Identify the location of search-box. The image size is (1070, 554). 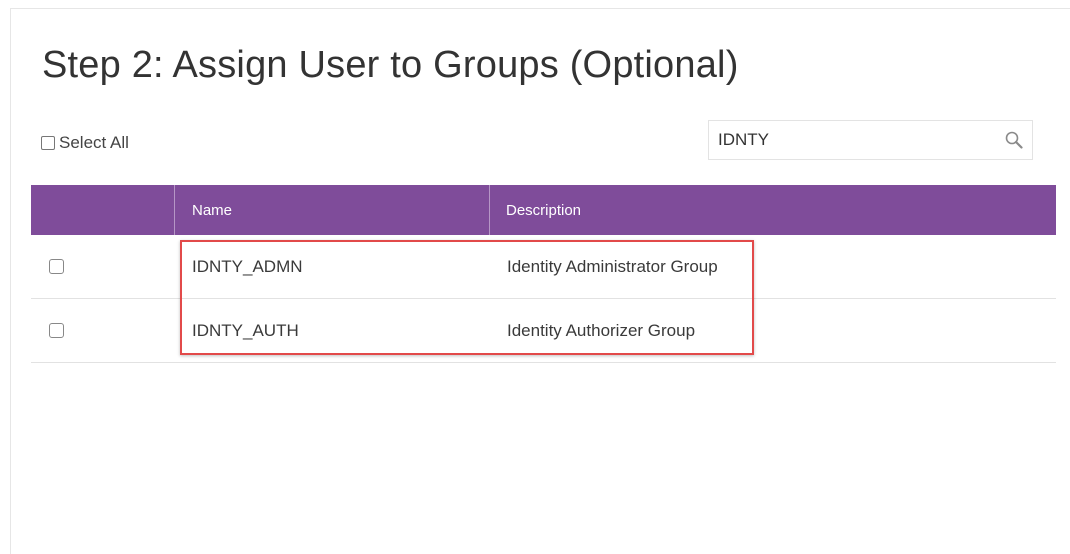
(870, 140).